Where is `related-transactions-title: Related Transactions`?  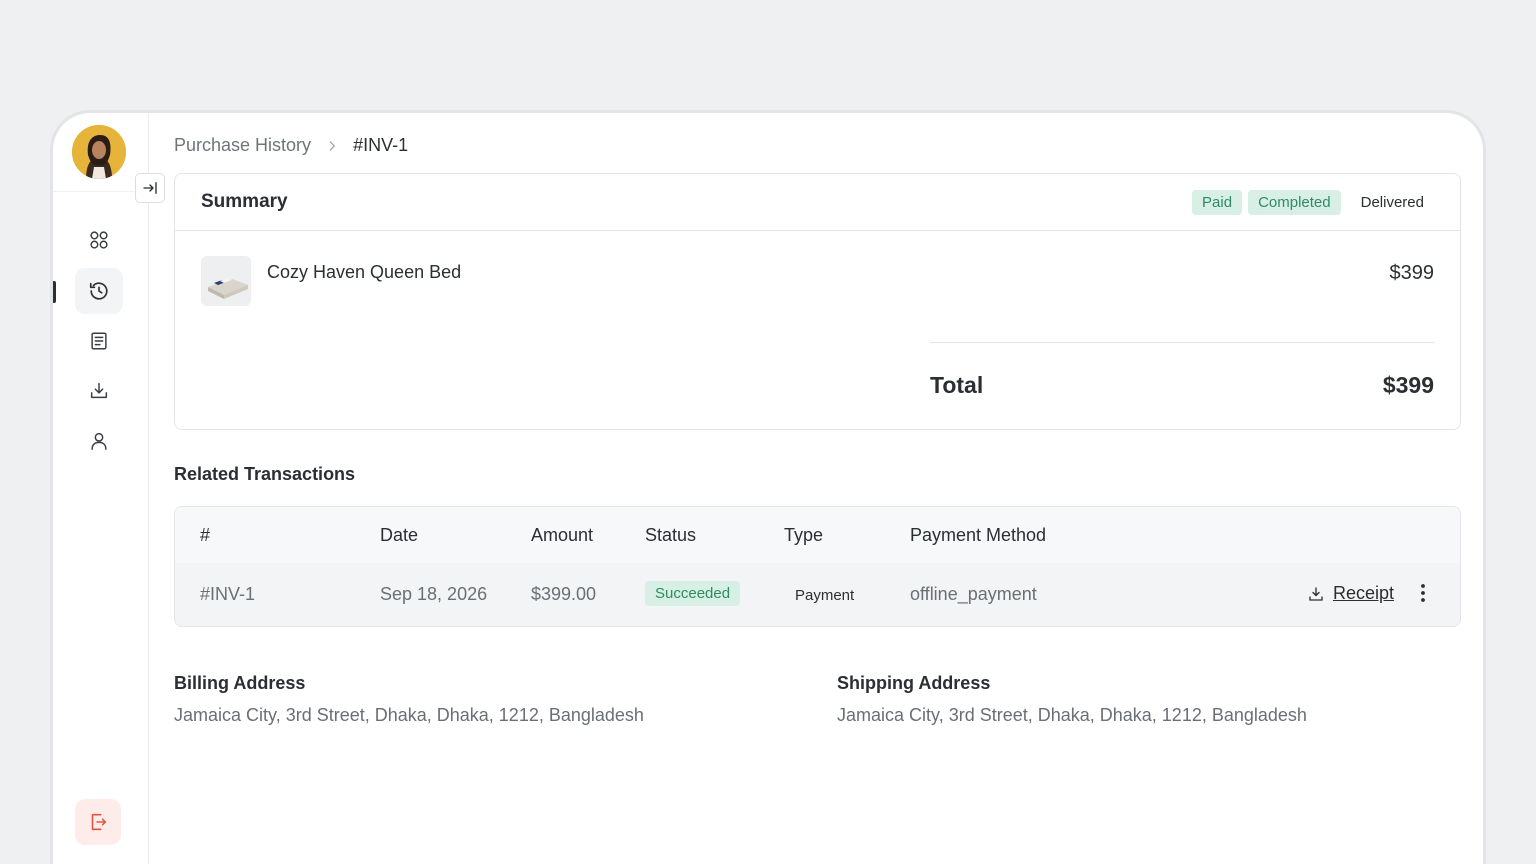 related-transactions-title: Related Transactions is located at coordinates (265, 474).